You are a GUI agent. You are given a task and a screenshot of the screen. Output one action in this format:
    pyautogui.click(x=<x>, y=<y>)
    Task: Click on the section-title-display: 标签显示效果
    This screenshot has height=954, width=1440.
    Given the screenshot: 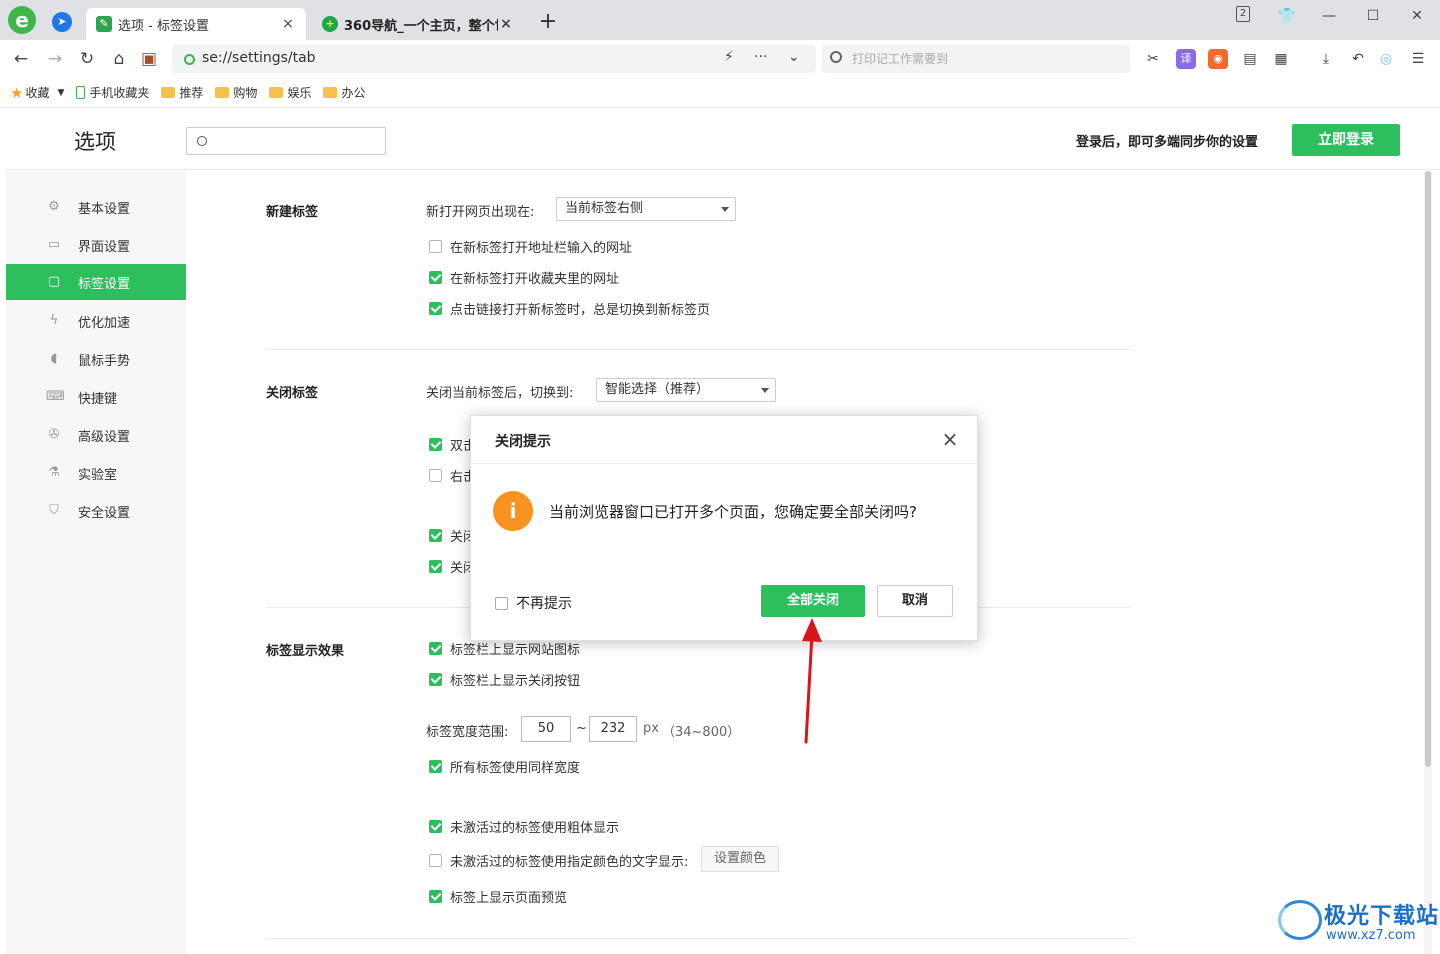 What is the action you would take?
    pyautogui.click(x=305, y=651)
    